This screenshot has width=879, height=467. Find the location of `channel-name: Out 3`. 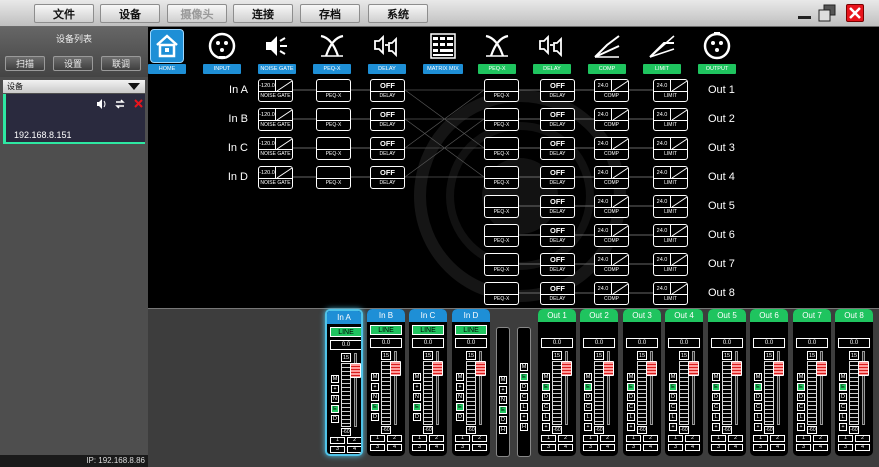

channel-name: Out 3 is located at coordinates (642, 315).